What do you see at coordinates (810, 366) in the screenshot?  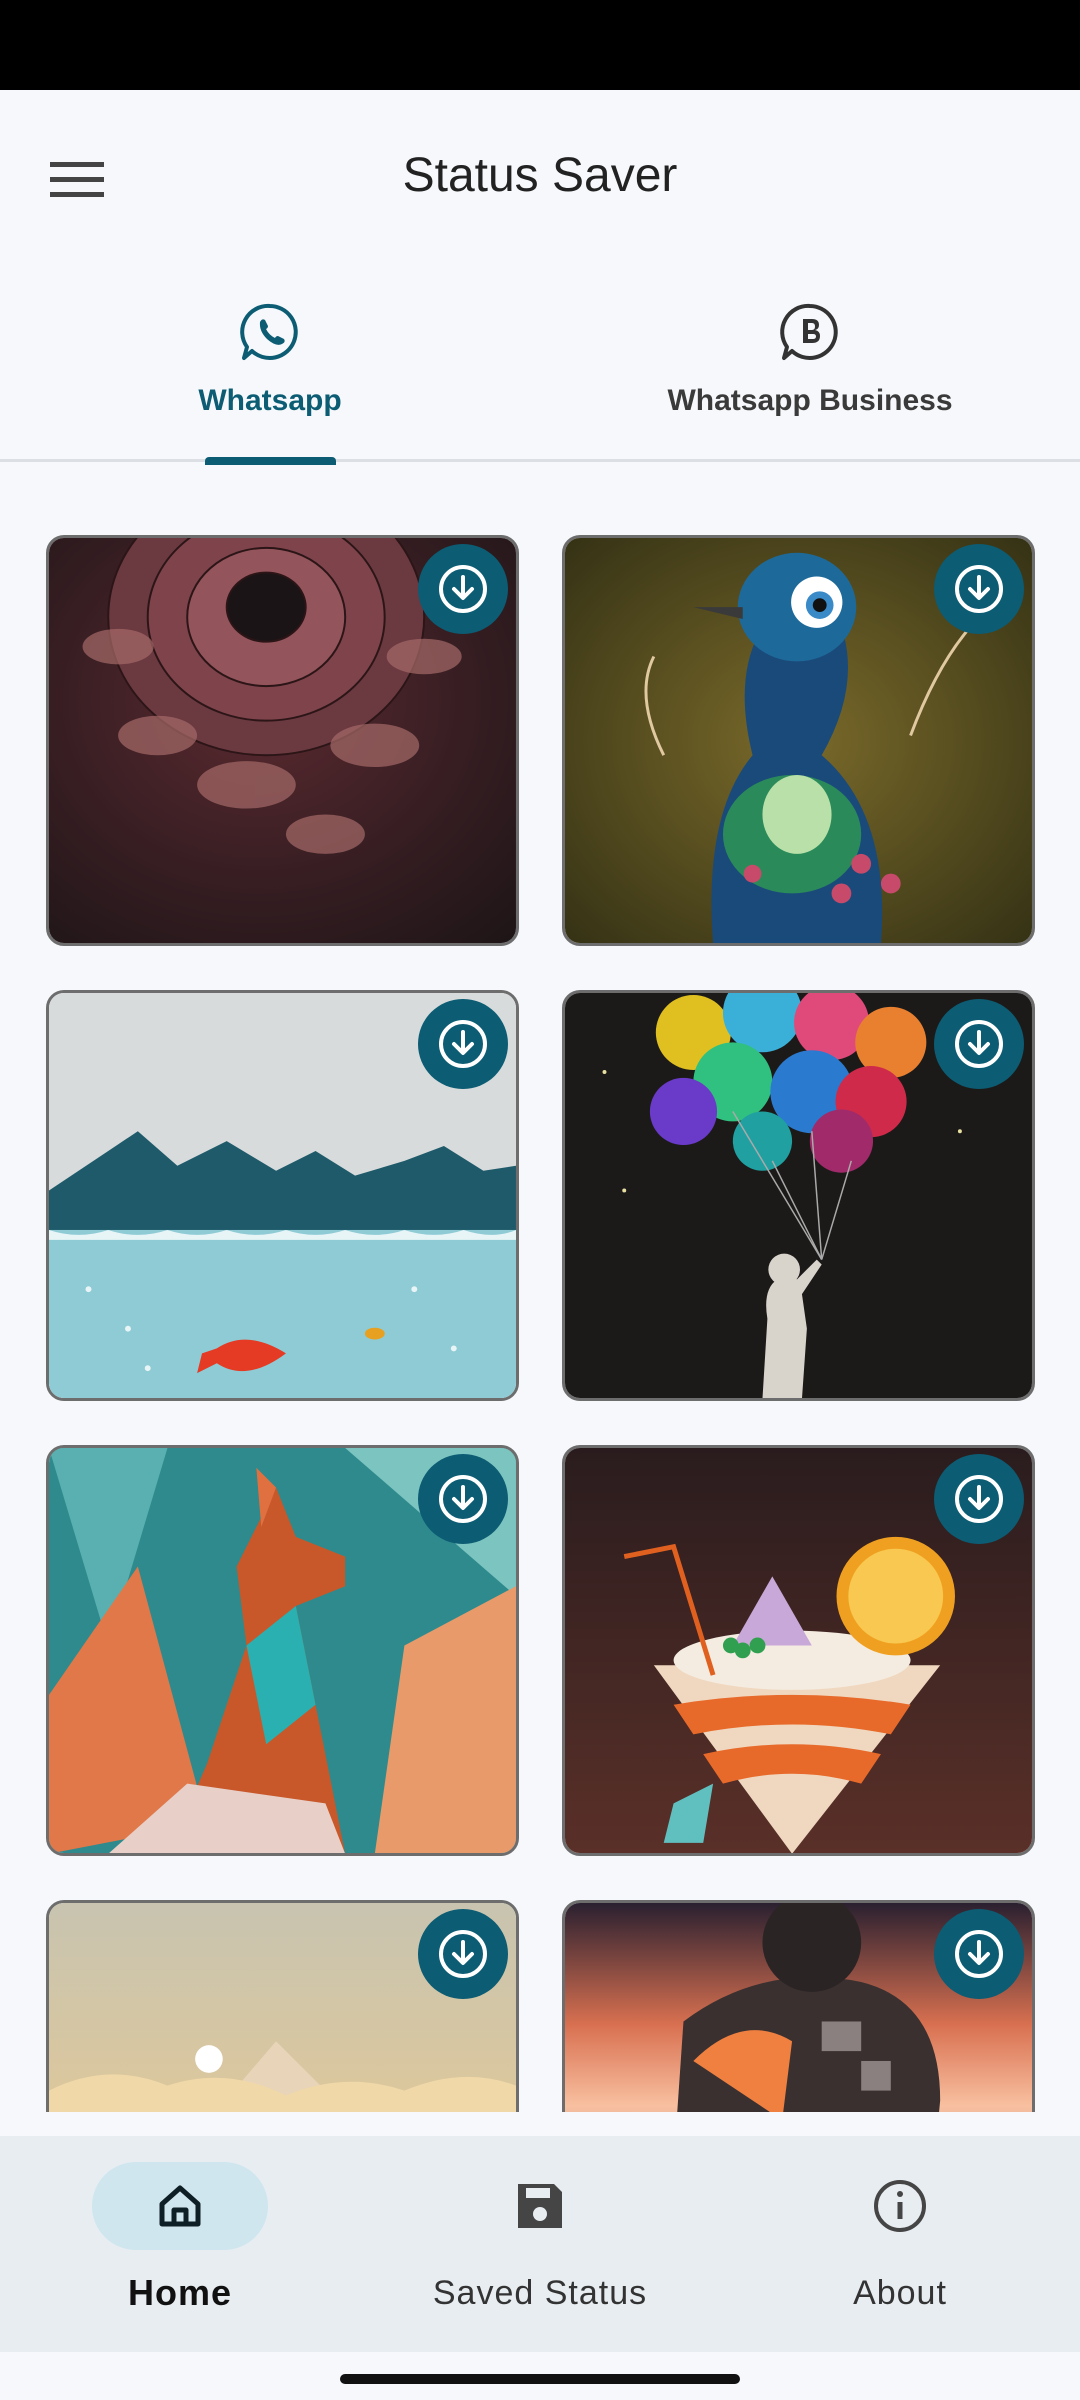 I see `tab-whatsapp-business: Whatsapp Business` at bounding box center [810, 366].